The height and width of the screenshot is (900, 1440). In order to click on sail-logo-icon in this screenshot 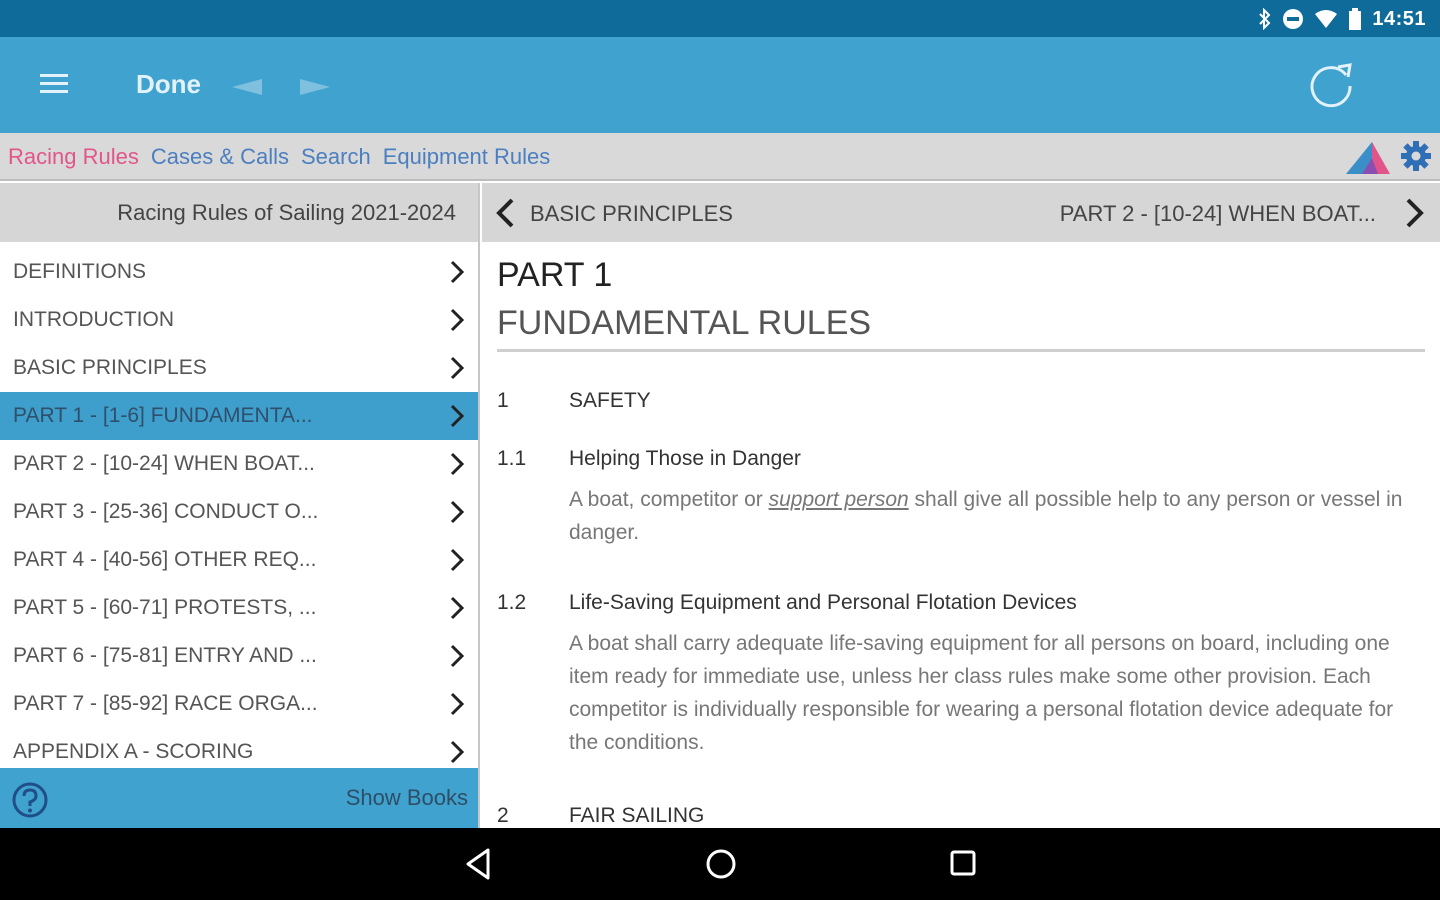, I will do `click(1369, 159)`.